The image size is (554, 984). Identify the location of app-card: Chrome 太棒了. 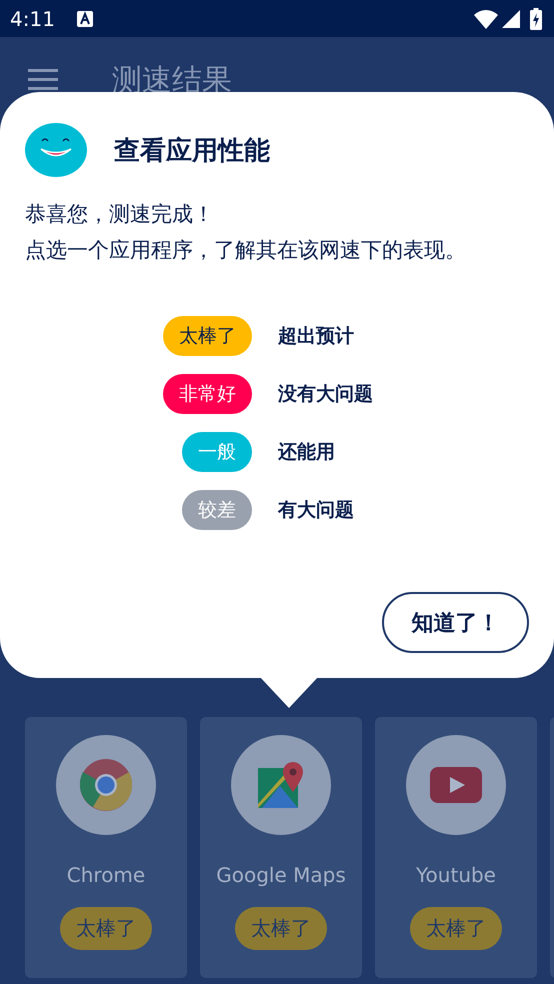
(106, 847).